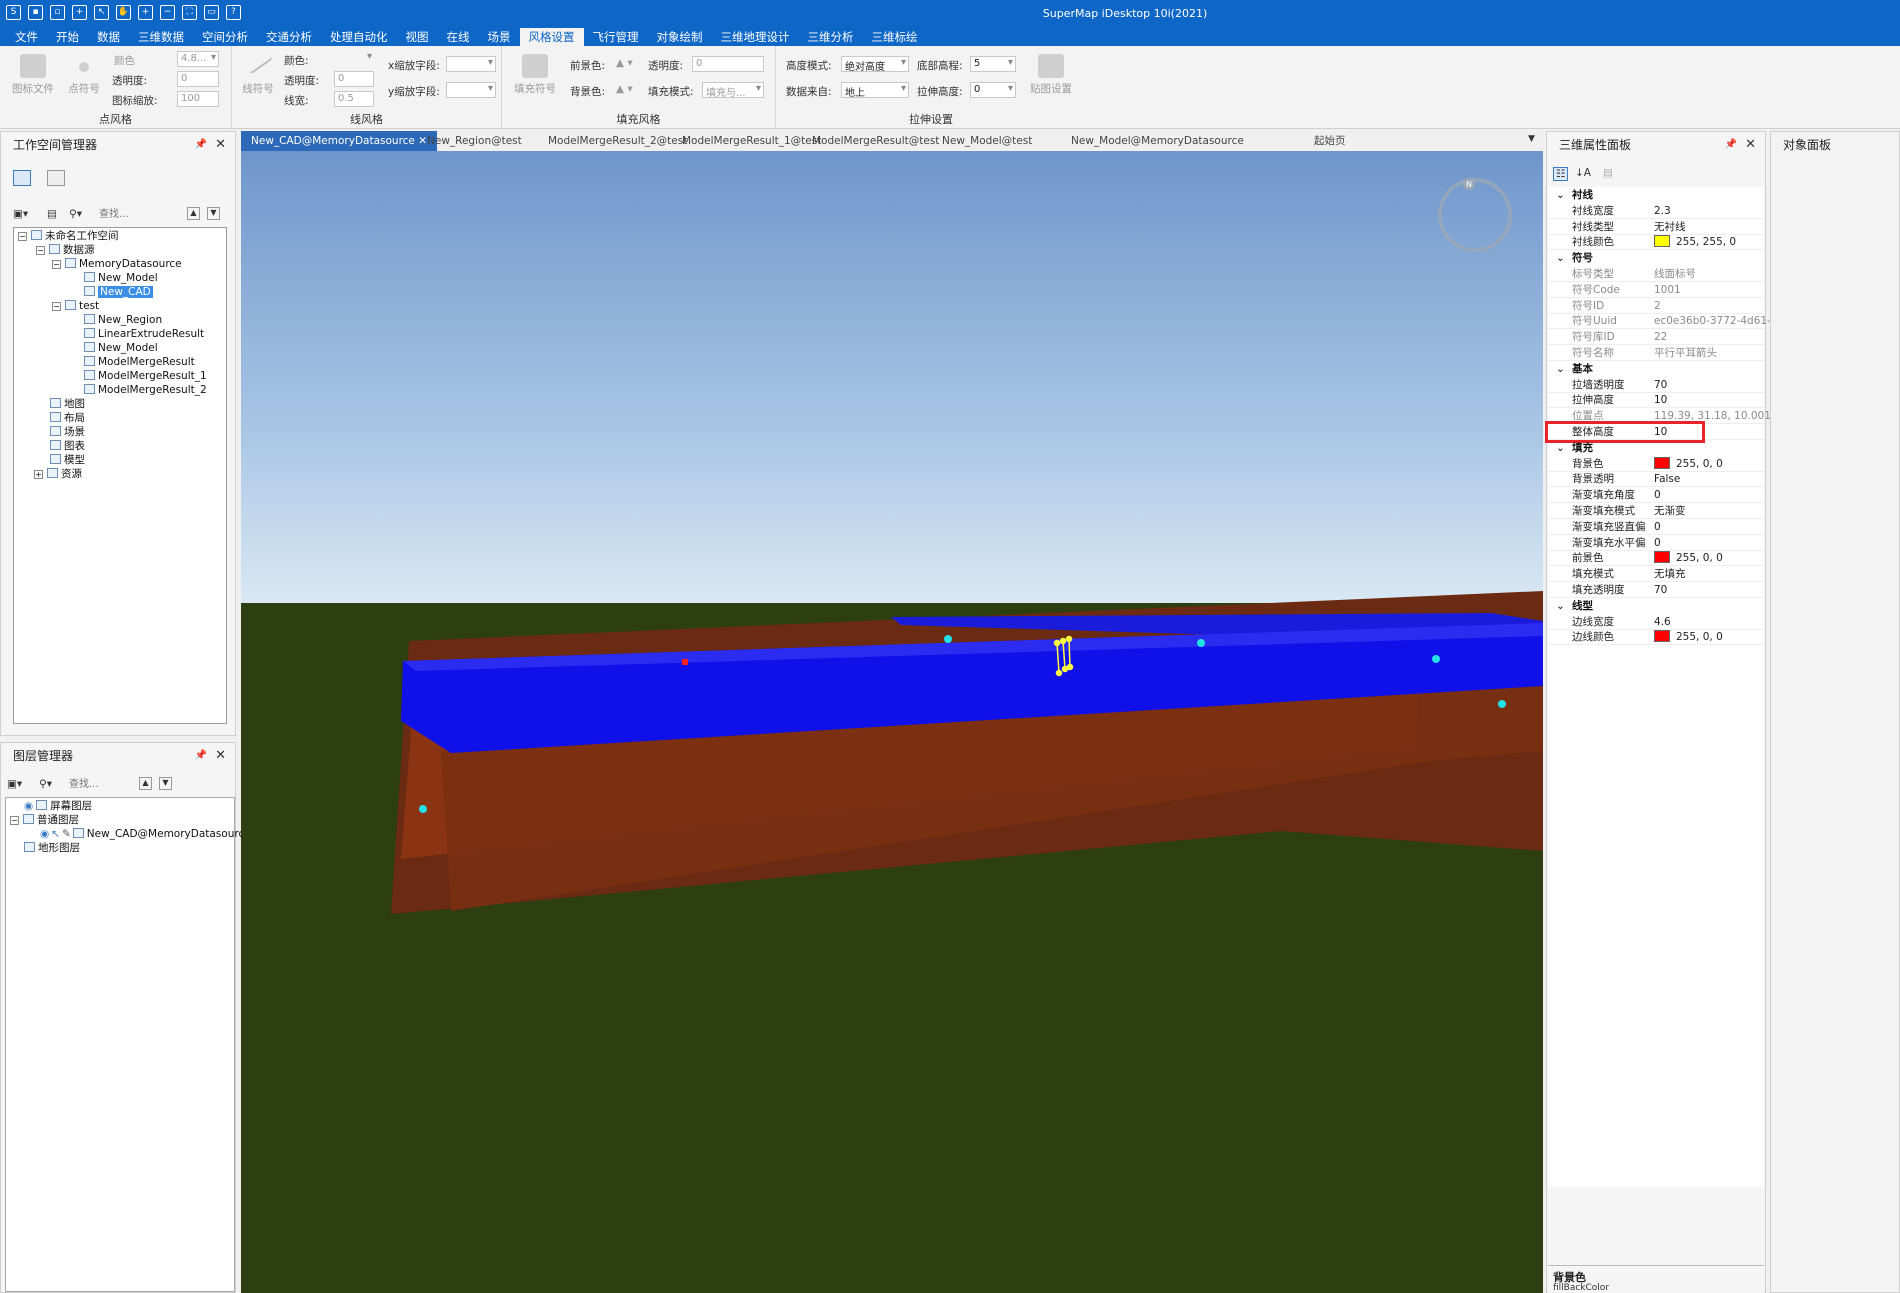 The width and height of the screenshot is (1900, 1293). I want to click on tree-node-model-merge-1: ModelMergeResult_1, so click(145, 376).